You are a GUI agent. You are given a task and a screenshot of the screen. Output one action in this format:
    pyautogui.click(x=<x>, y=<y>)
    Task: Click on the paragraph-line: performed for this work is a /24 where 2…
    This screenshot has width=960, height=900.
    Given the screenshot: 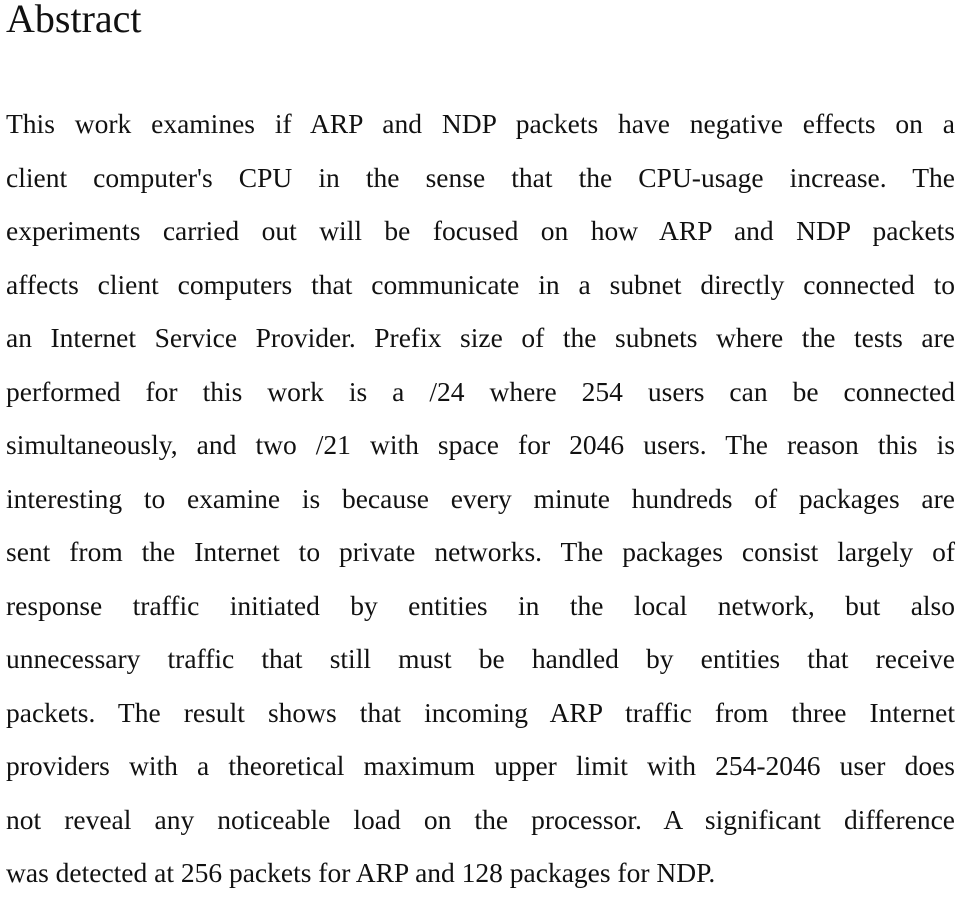 What is the action you would take?
    pyautogui.click(x=480, y=391)
    